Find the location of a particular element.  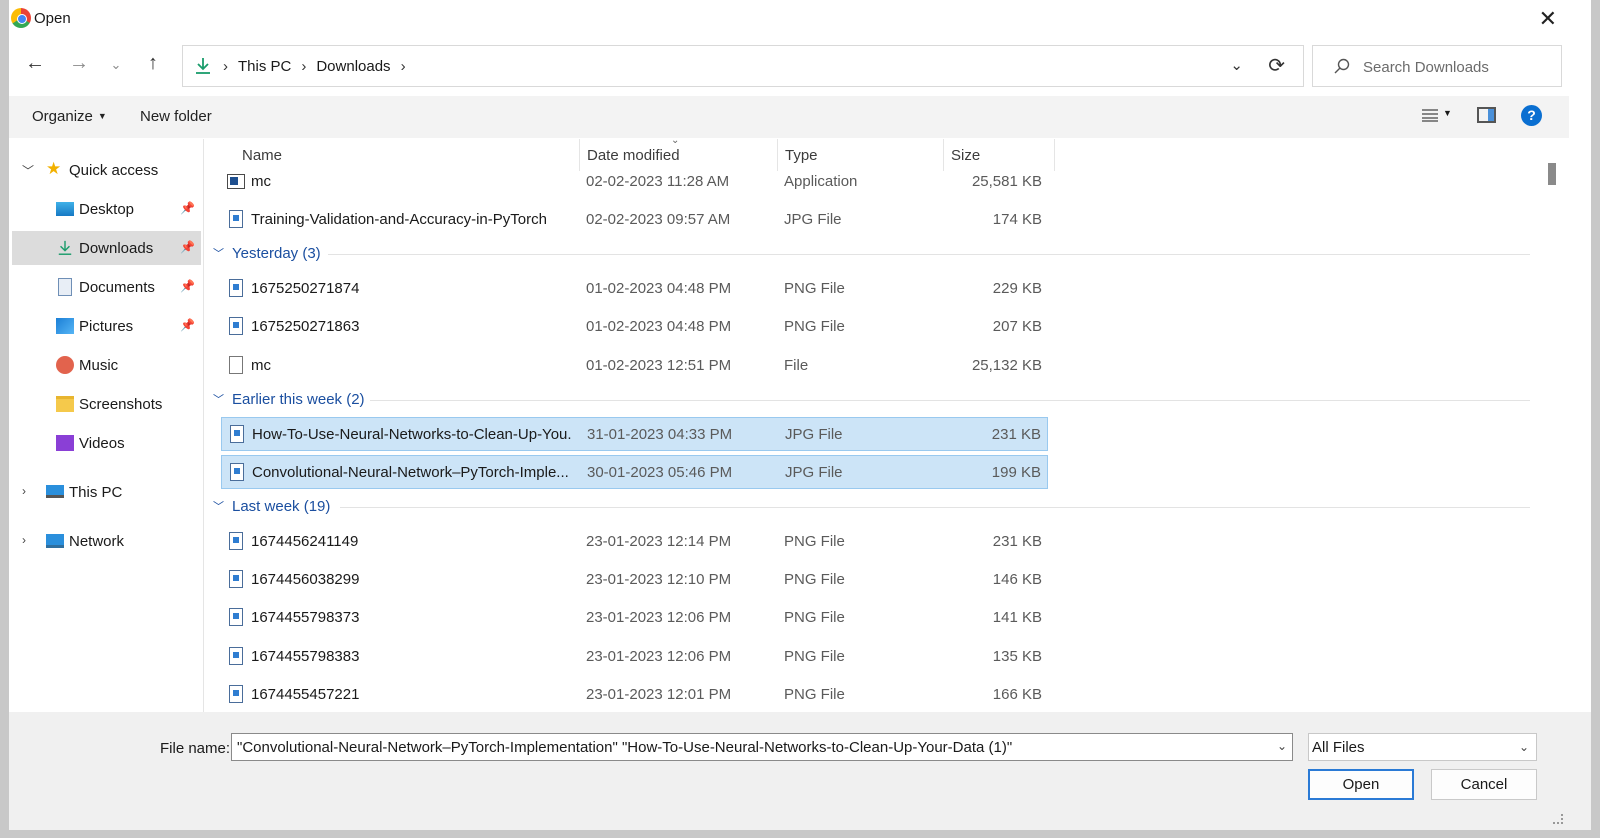

videos-icon is located at coordinates (65, 443).